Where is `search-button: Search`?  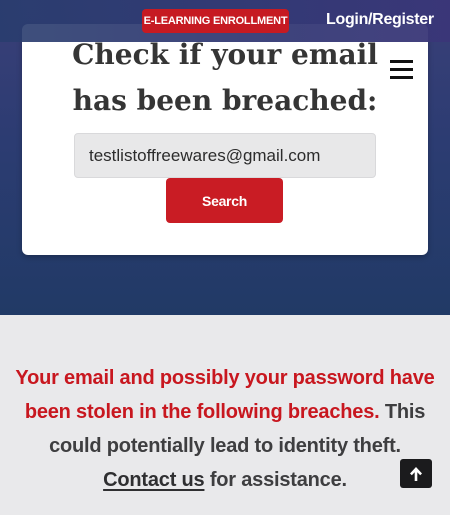
search-button: Search is located at coordinates (224, 200).